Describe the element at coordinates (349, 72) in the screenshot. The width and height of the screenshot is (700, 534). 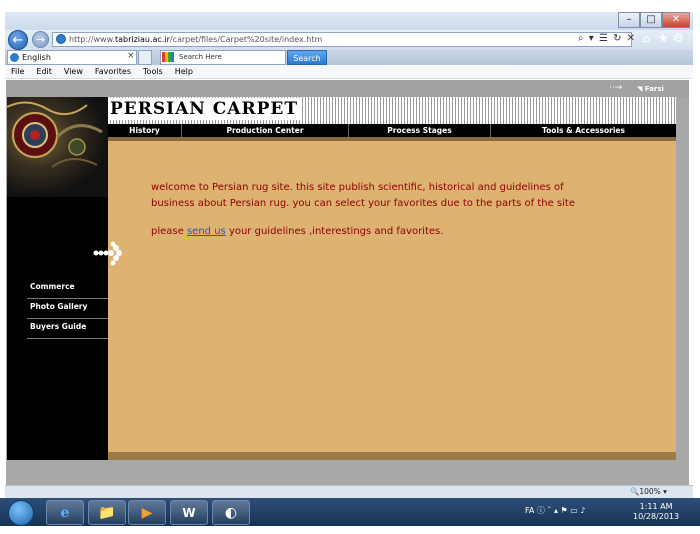
I see `menu-bar: File Edit View Favorites Tools Help` at that location.